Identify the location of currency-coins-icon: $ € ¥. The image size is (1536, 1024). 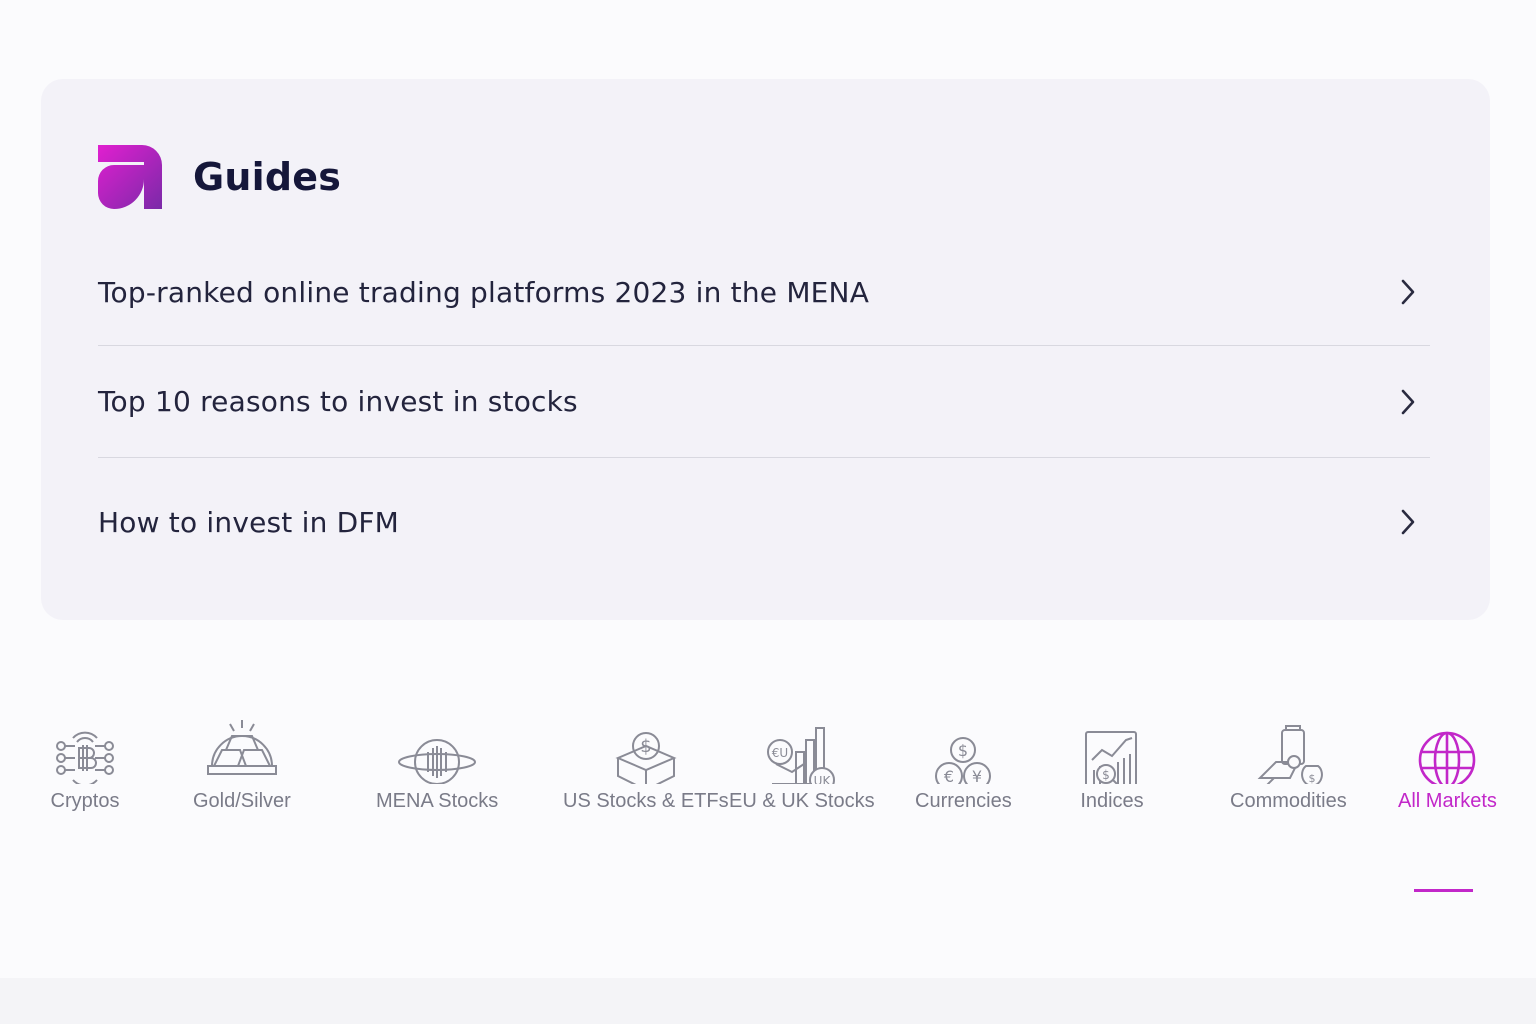
(963, 760).